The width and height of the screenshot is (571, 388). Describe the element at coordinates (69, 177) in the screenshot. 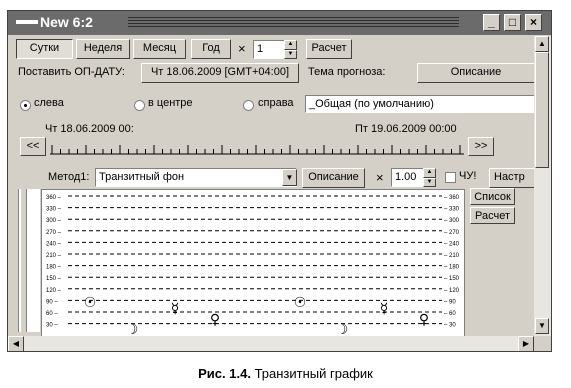

I see `method-label: Метод1:` at that location.